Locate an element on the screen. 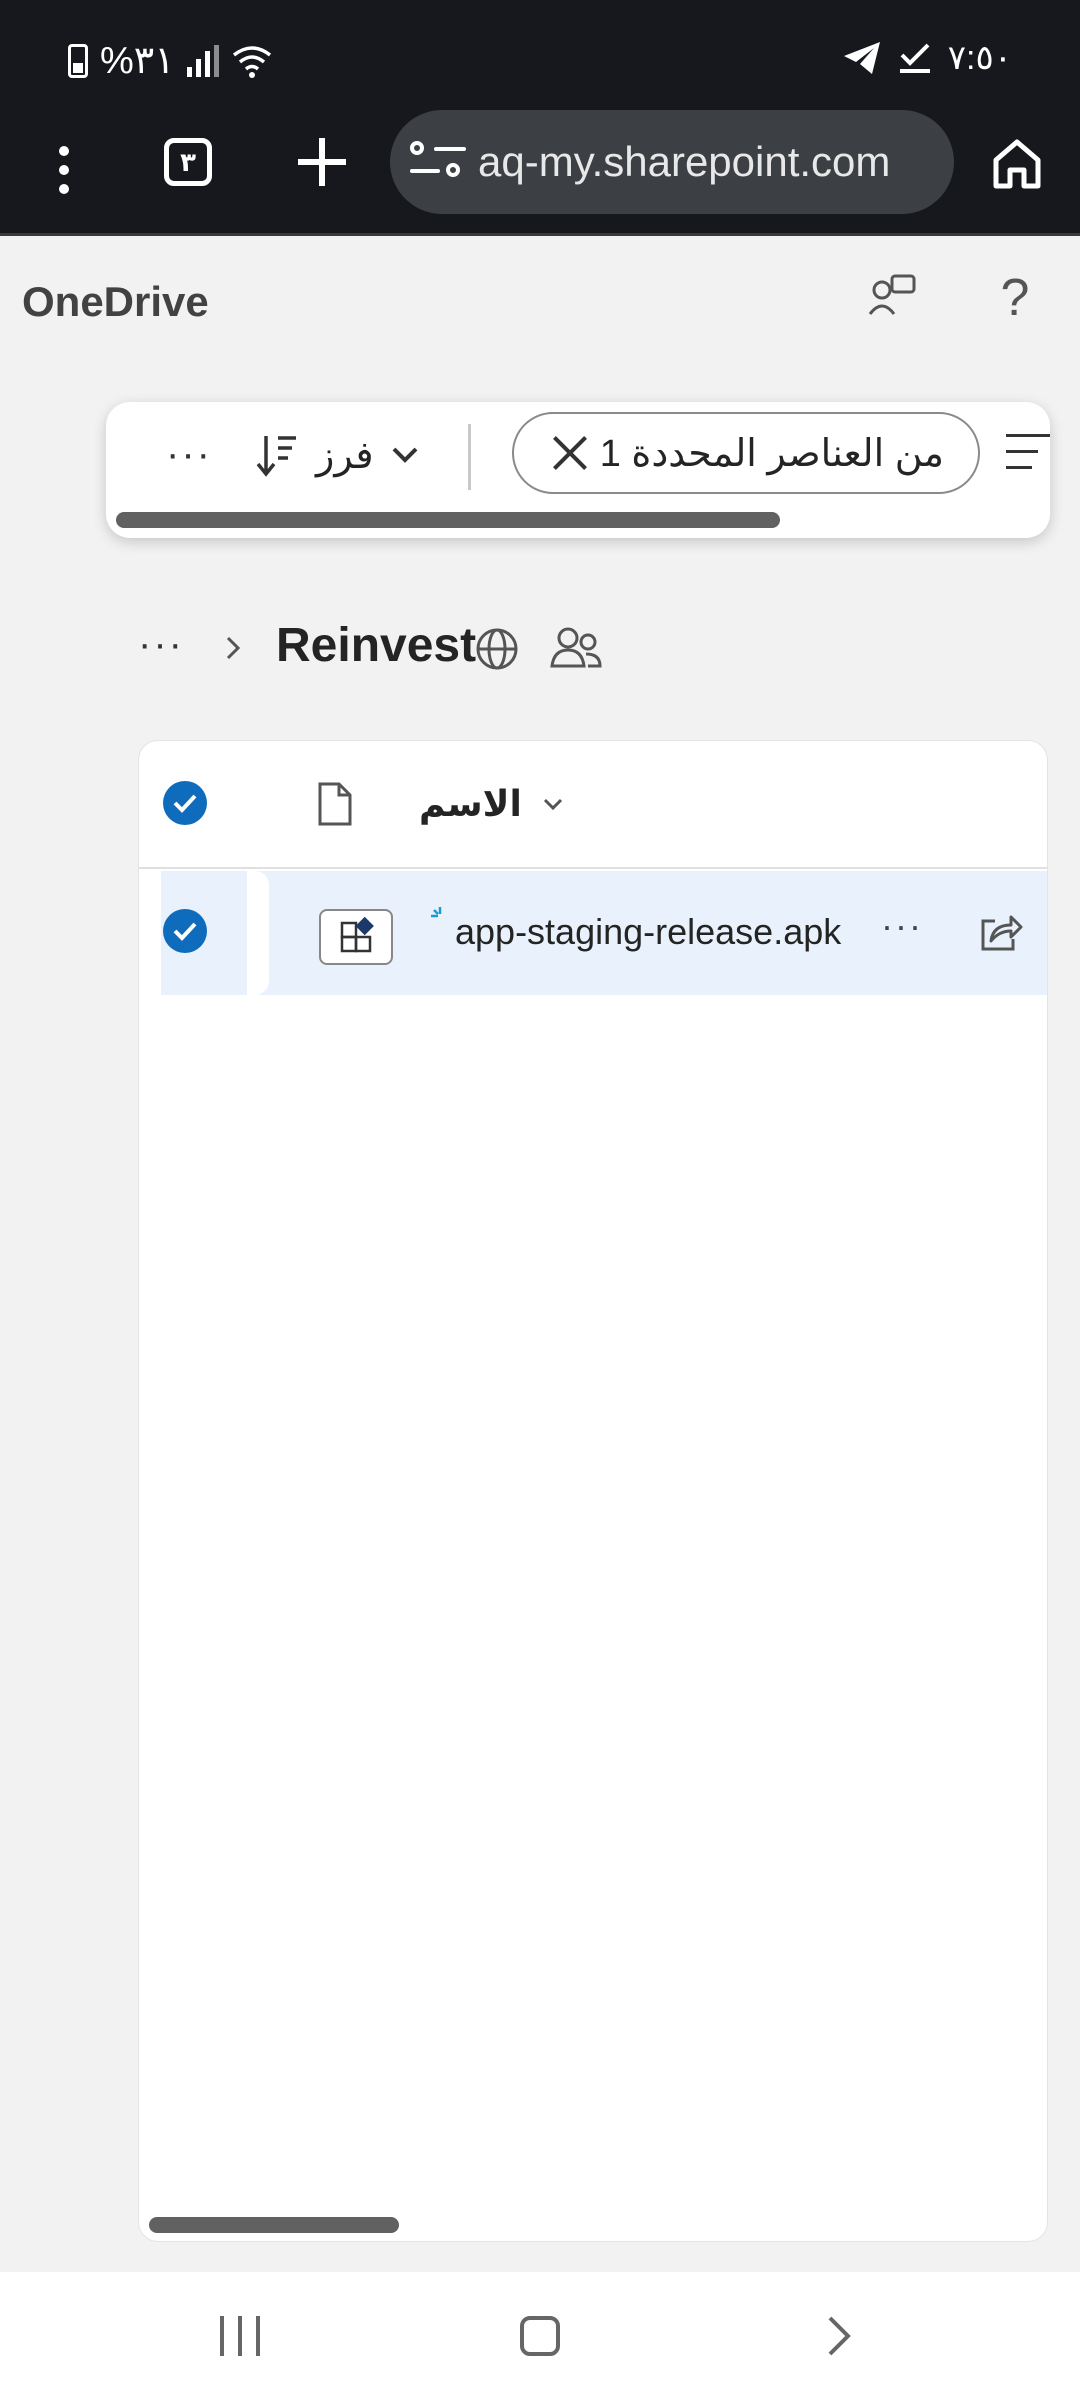 The height and width of the screenshot is (2400, 1080). selection-pill: من العناصر المحددة 1 is located at coordinates (746, 453).